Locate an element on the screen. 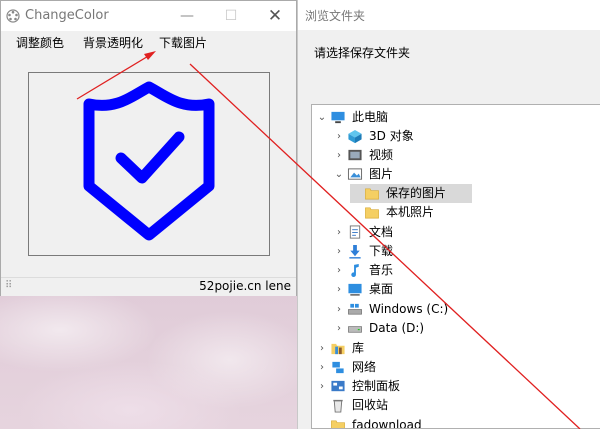 Image resolution: width=600 pixels, height=429 pixels. tree-item: › 3D 对象 is located at coordinates (462, 136).